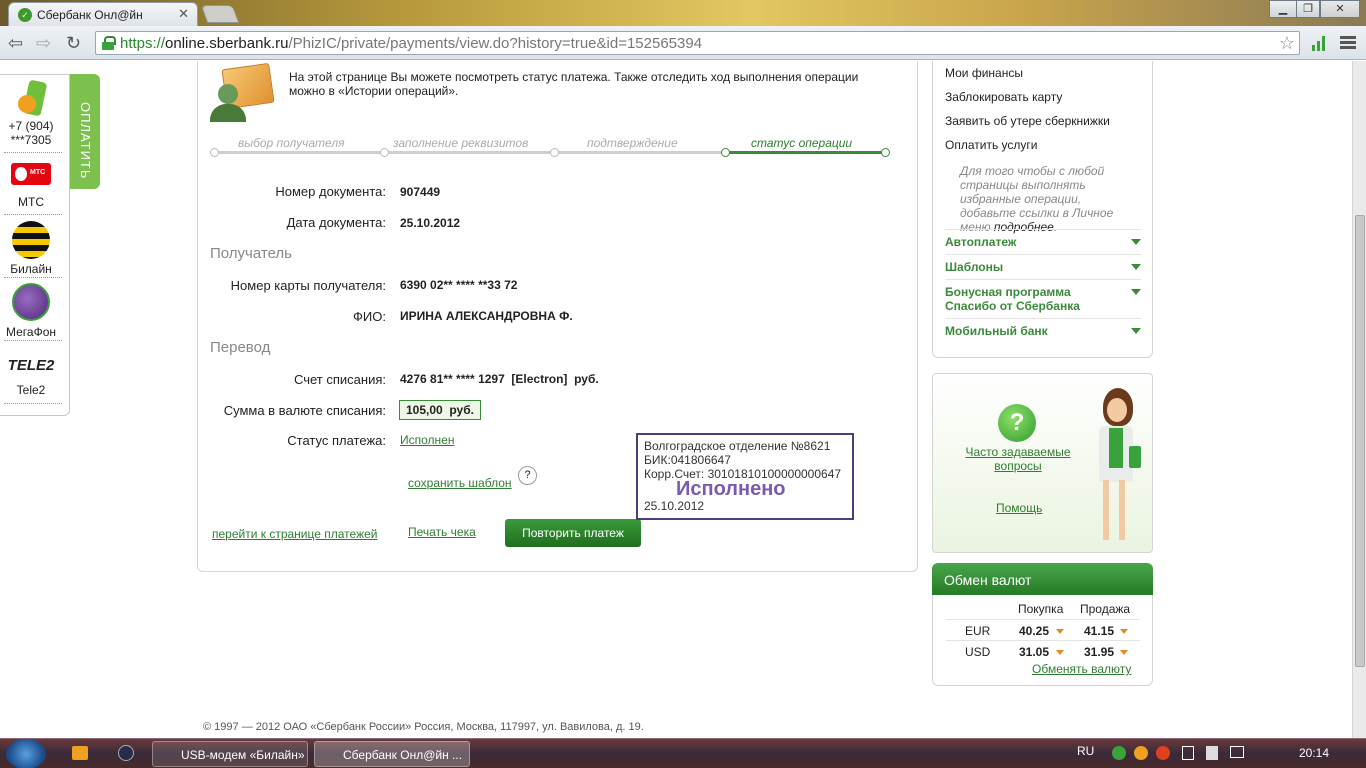 The height and width of the screenshot is (768, 1366). What do you see at coordinates (1340, 9) in the screenshot?
I see `close-window-button: ✕` at bounding box center [1340, 9].